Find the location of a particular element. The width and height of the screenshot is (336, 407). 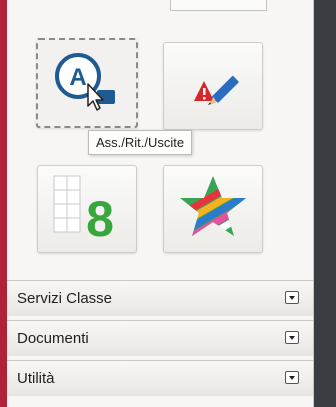

section-documenti: Documenti is located at coordinates (160, 338).